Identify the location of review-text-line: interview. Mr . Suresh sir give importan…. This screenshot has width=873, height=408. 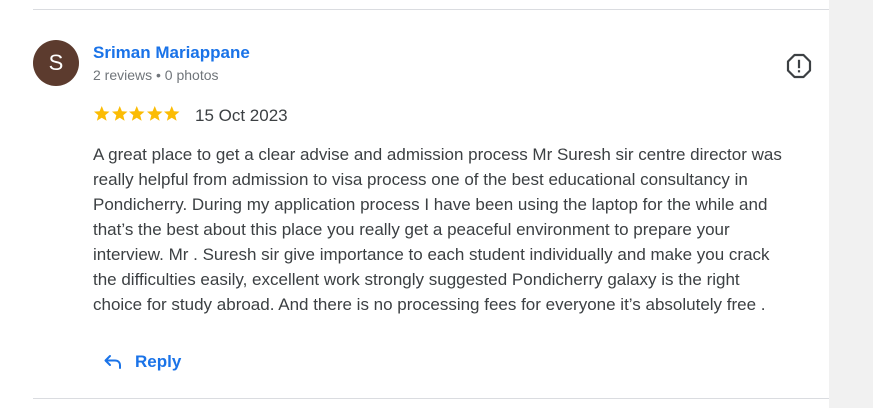
(431, 254).